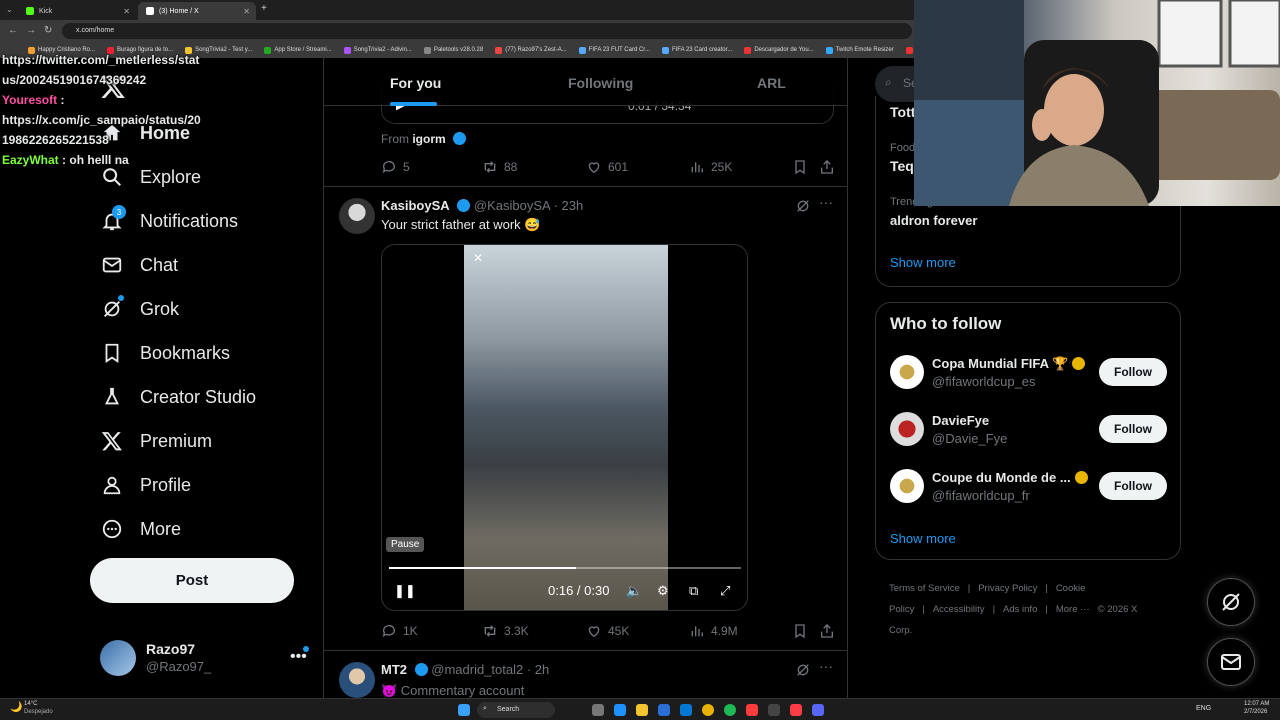 The image size is (1280, 720). What do you see at coordinates (165, 353) in the screenshot?
I see `sidebar-item-bookmarks: Bookmarks` at bounding box center [165, 353].